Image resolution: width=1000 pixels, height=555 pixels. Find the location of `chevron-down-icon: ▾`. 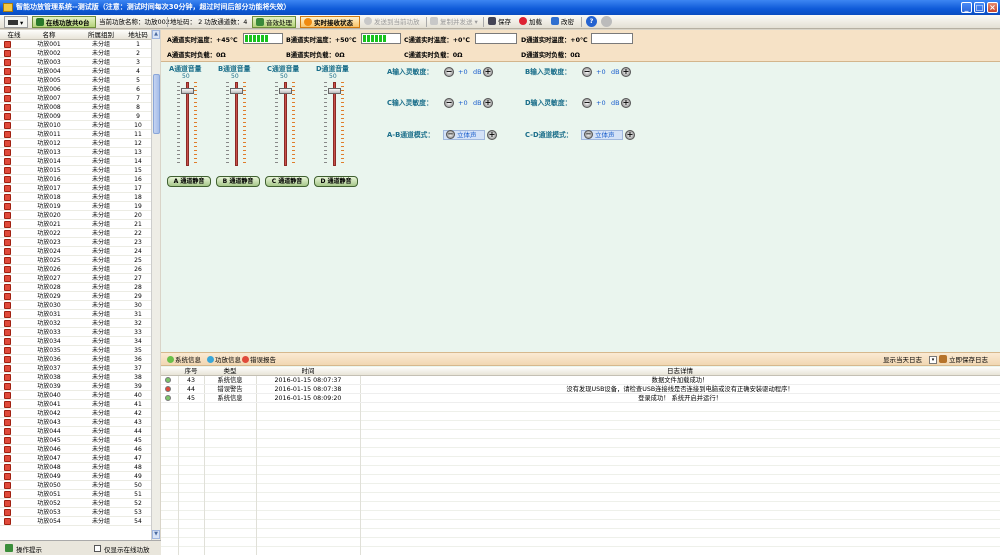

chevron-down-icon: ▾ is located at coordinates (933, 360).